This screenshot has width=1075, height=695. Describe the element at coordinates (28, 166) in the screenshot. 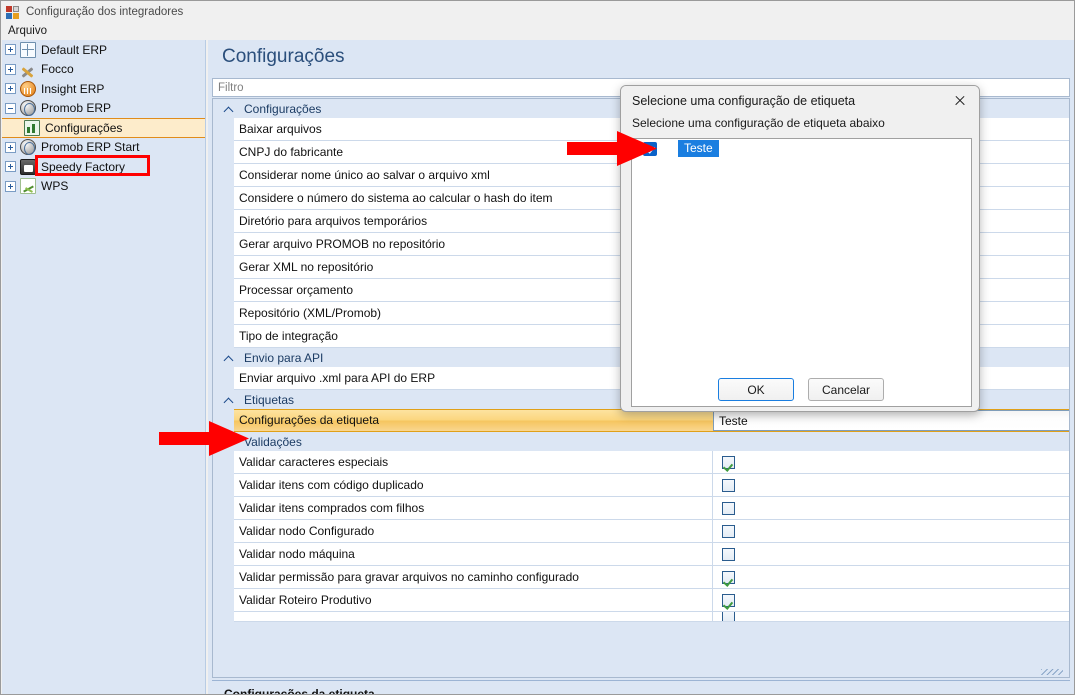

I see `box-icon` at that location.